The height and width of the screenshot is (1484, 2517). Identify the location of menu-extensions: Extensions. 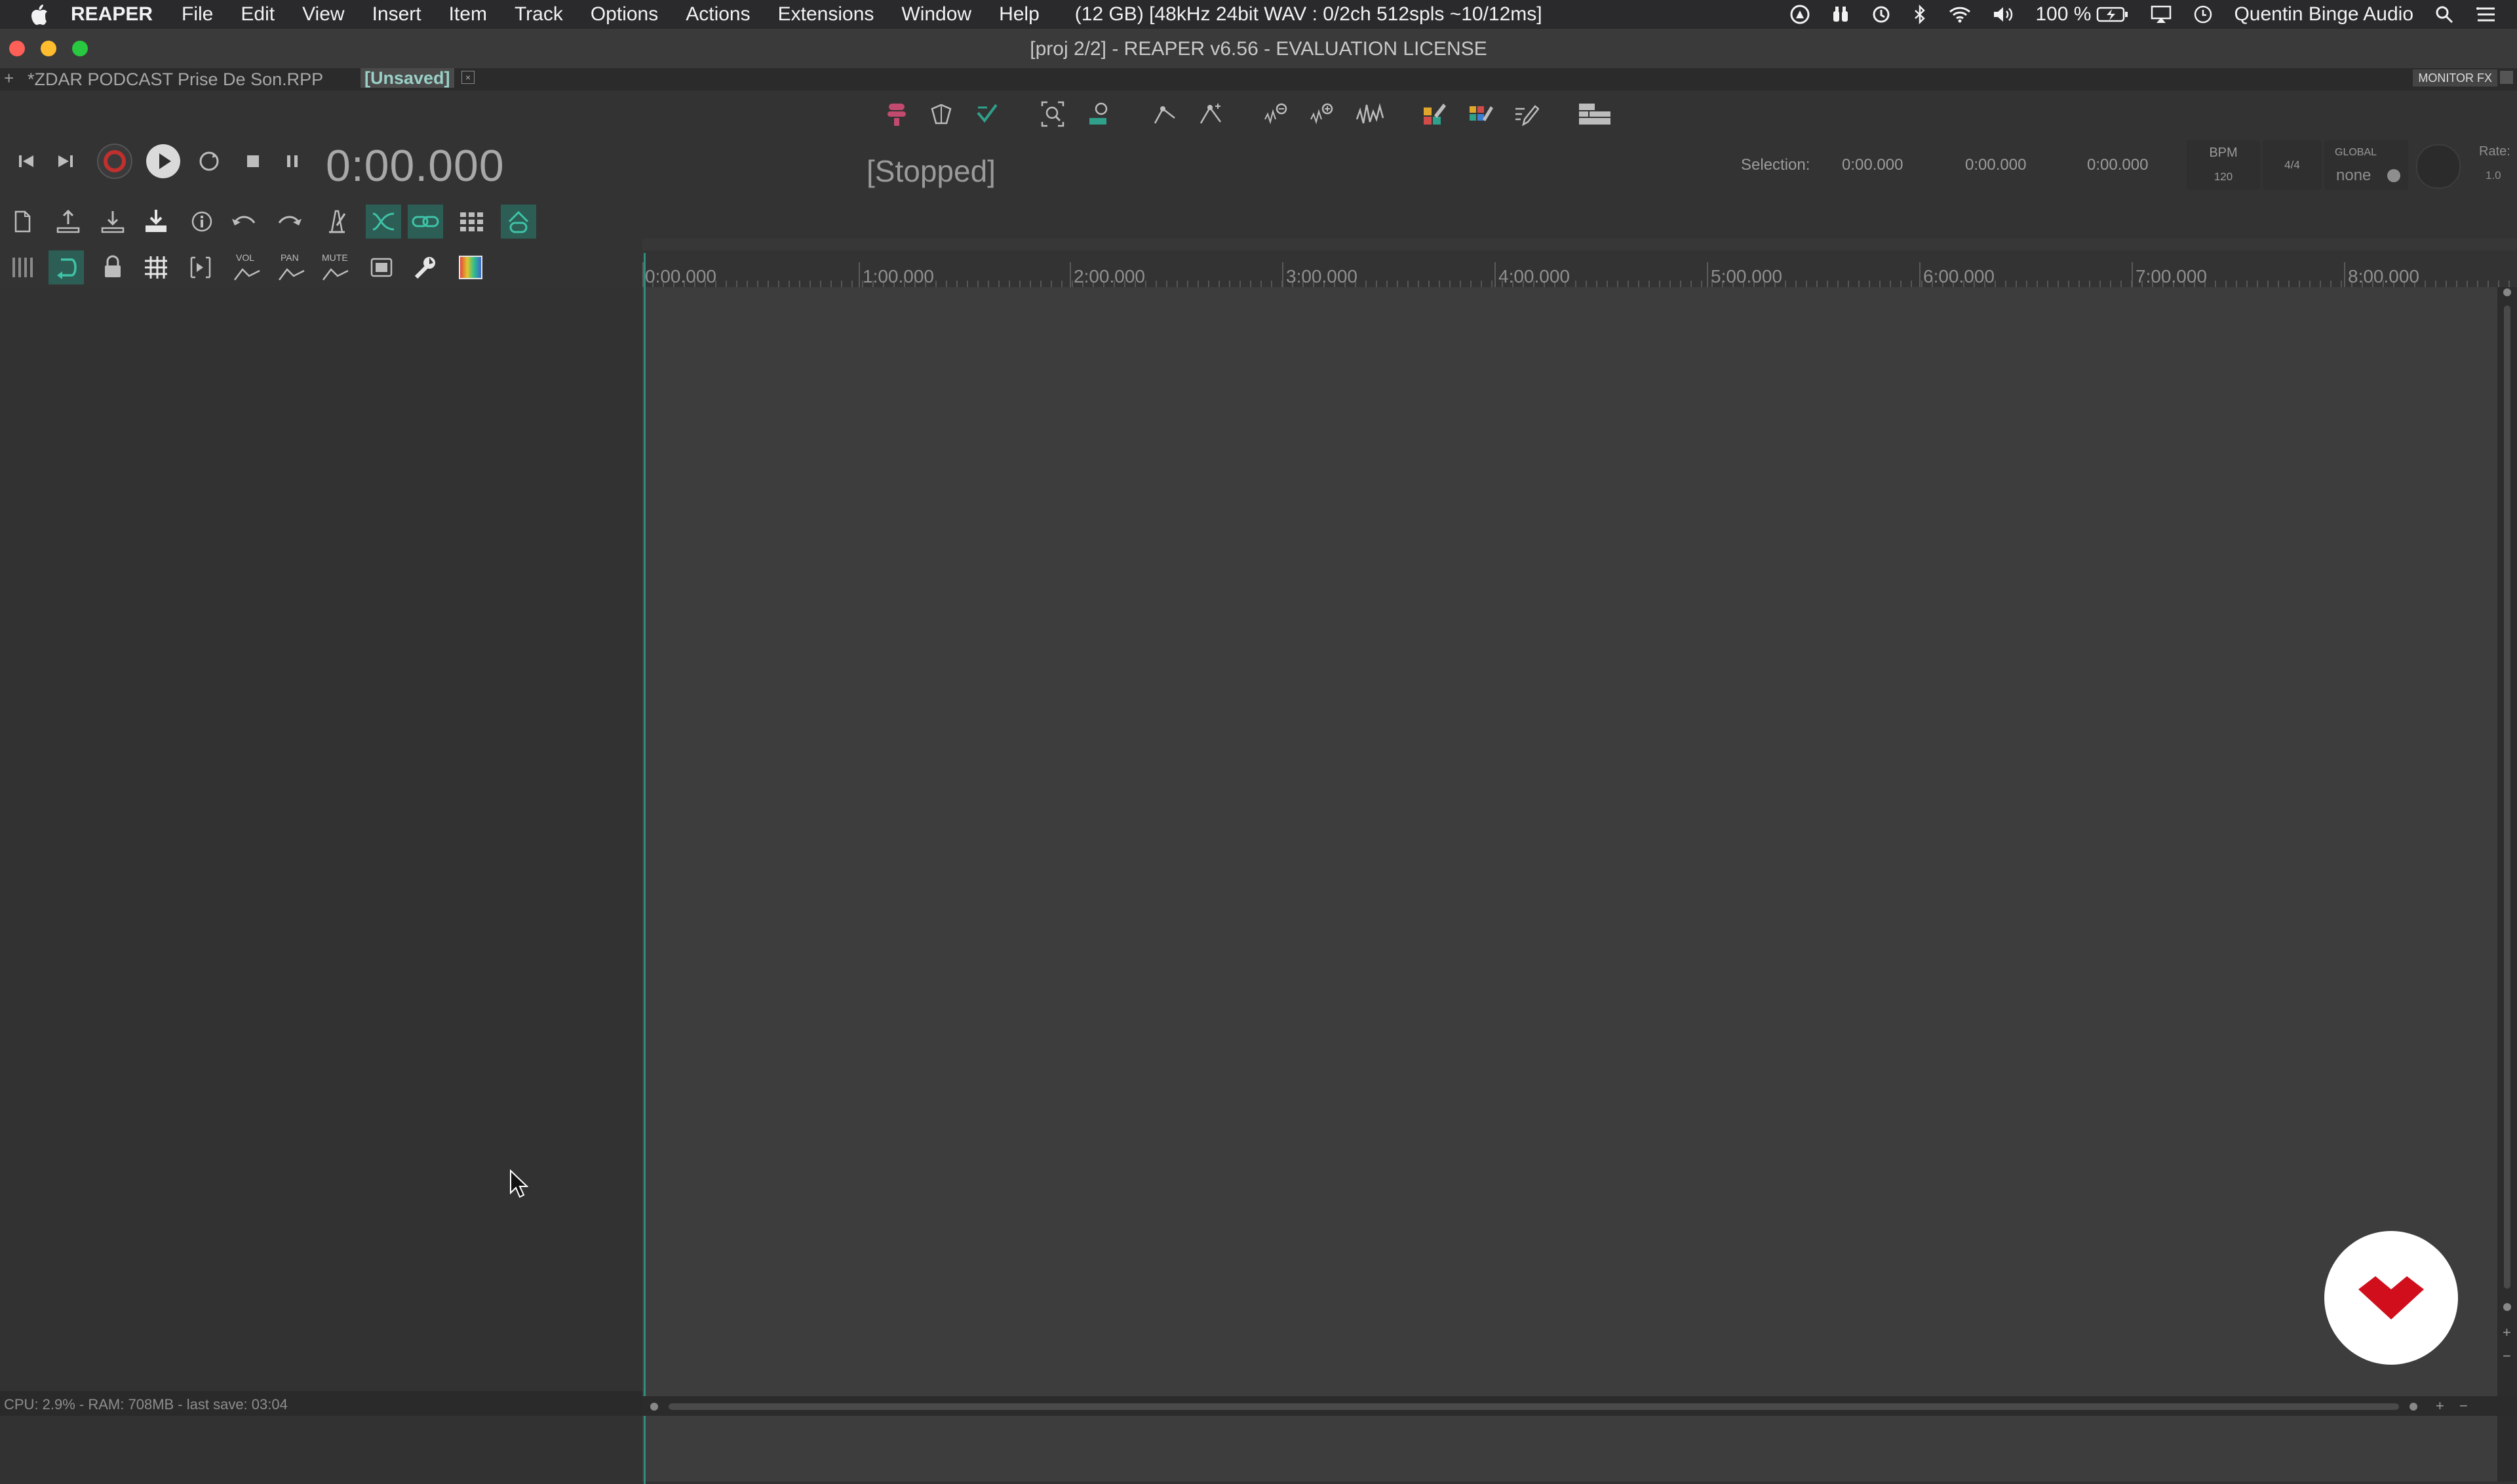
(826, 14).